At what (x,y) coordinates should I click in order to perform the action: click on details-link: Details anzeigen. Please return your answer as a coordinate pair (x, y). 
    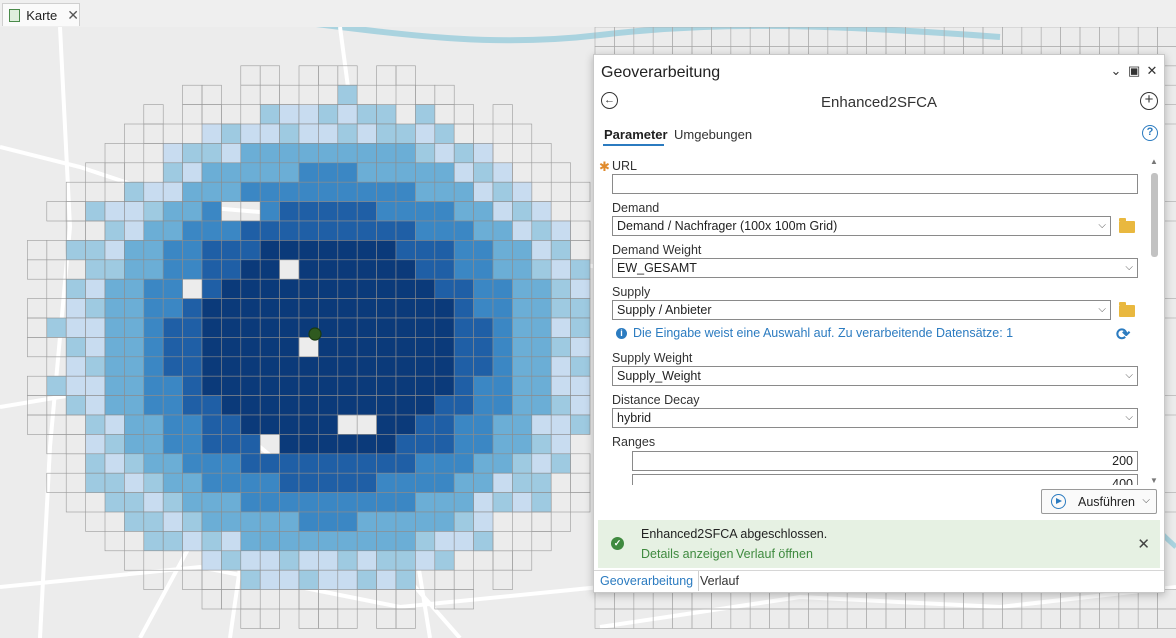
    Looking at the image, I should click on (687, 554).